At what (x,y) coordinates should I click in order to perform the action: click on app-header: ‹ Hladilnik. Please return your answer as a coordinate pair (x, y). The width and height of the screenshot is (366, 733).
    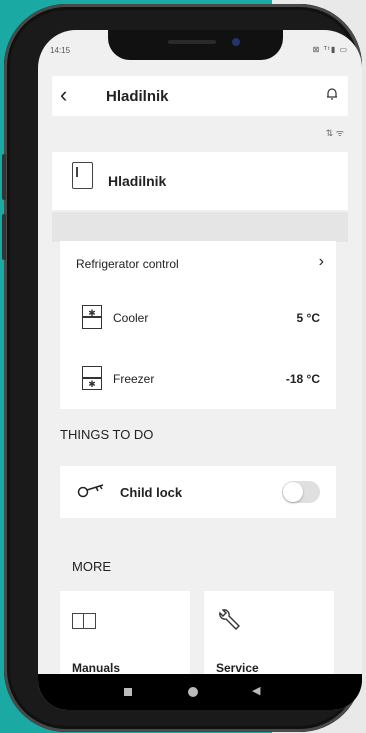
    Looking at the image, I should click on (200, 96).